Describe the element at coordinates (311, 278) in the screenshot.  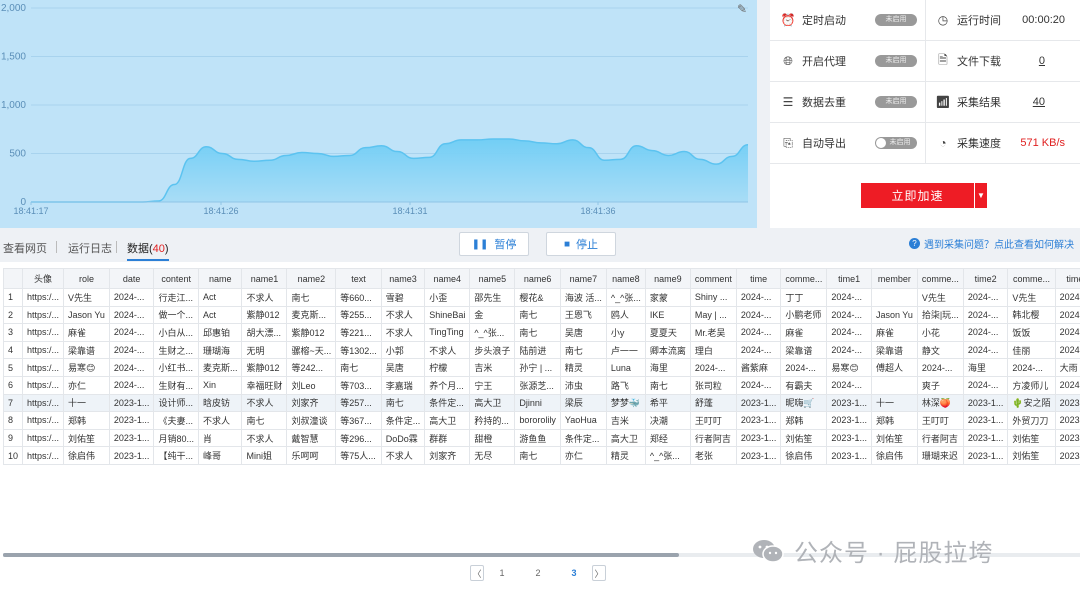
I see `column-header: name2` at that location.